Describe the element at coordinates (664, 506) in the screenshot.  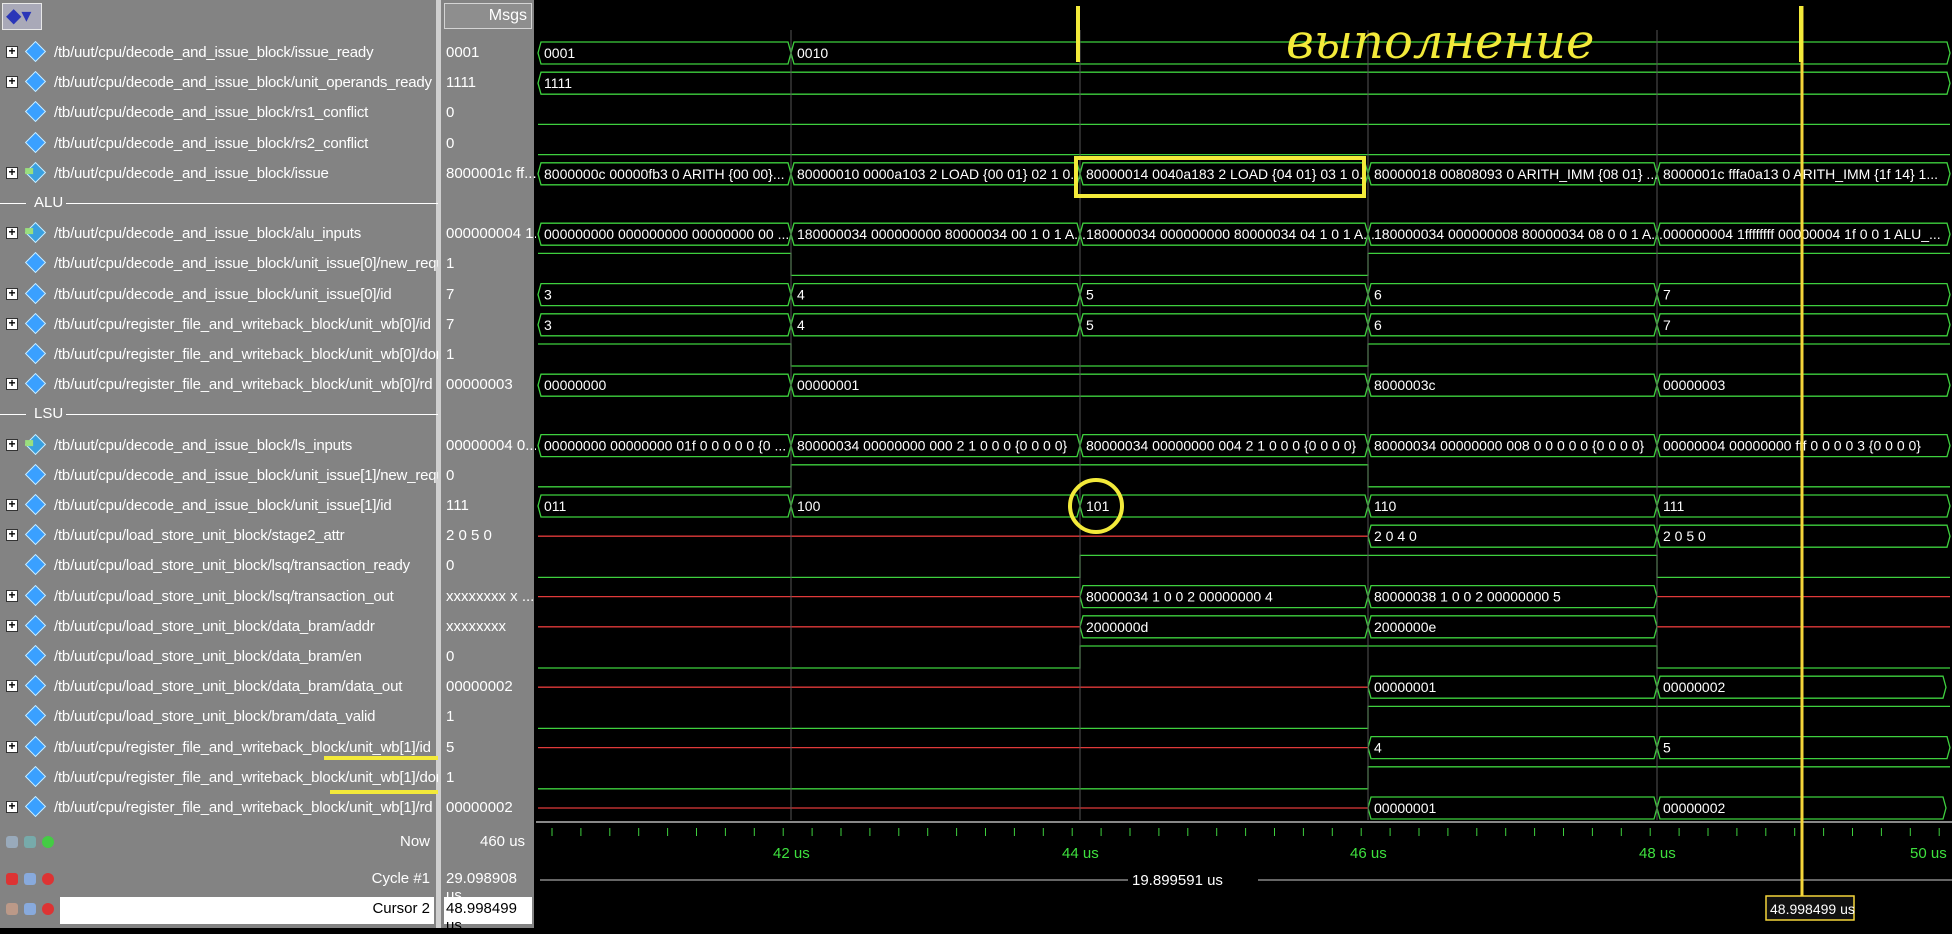
I see `issue1-id-wave-0-segment` at that location.